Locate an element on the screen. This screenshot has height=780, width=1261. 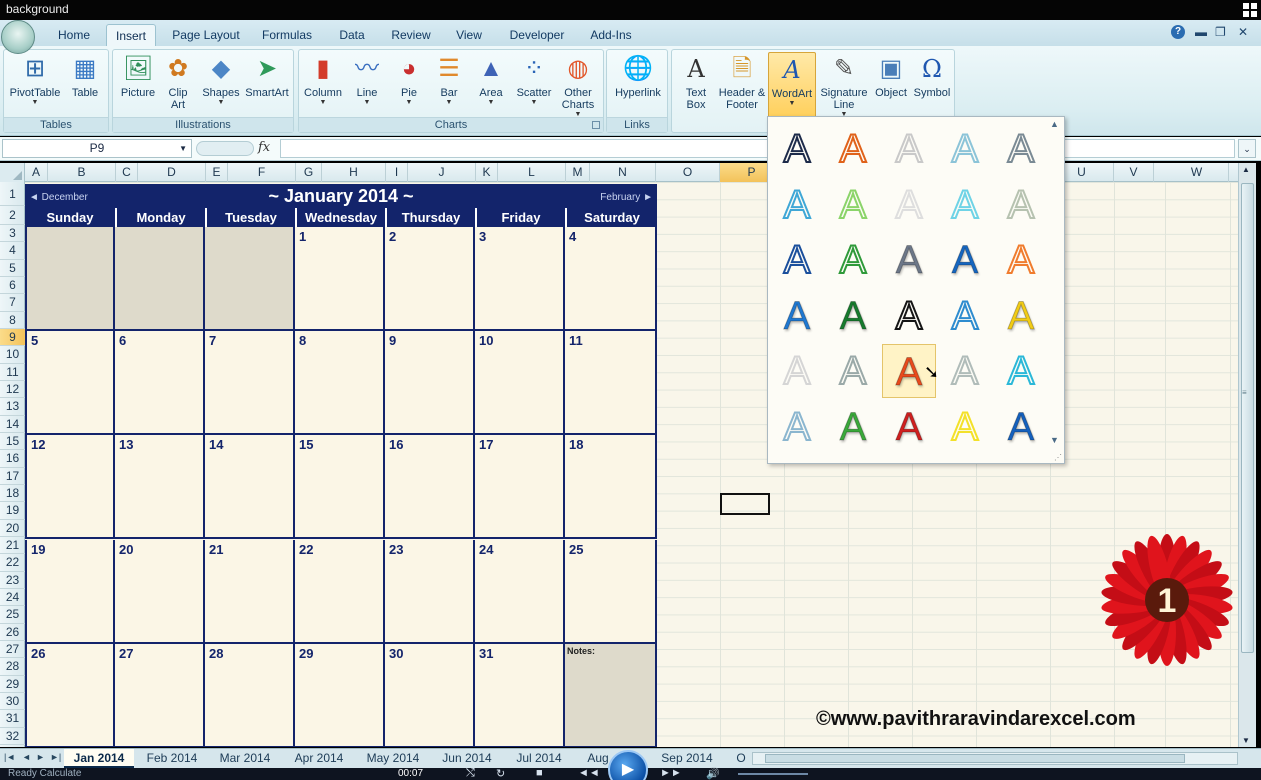
calendar-day: 25 is located at coordinates (611, 591).